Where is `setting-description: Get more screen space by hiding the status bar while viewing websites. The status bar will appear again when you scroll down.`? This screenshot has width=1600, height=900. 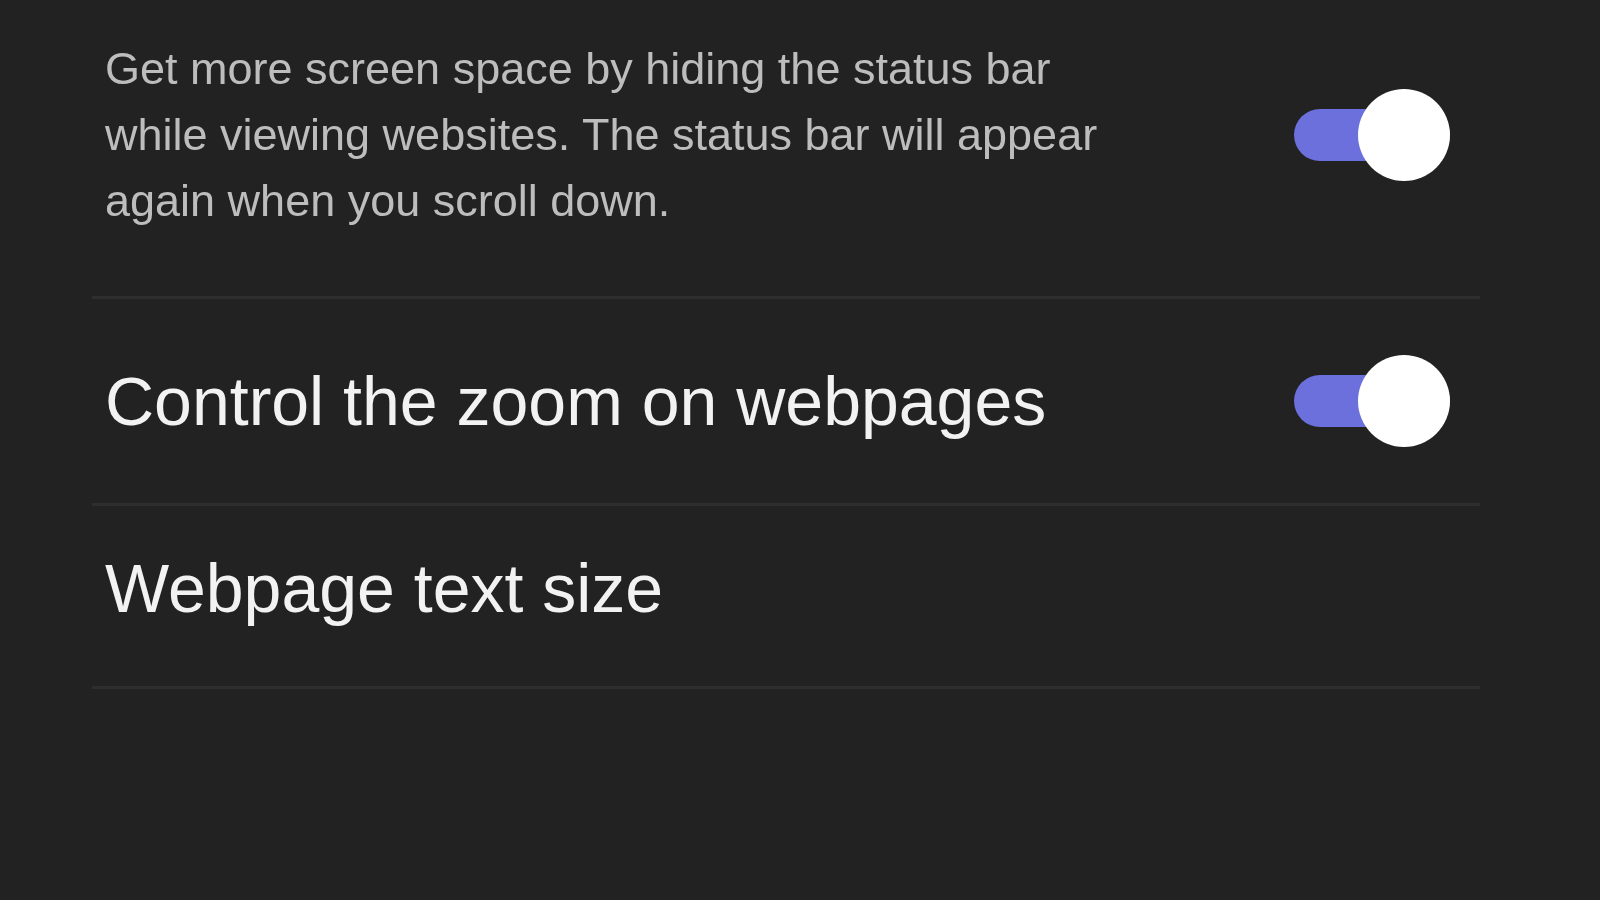 setting-description: Get more screen space by hiding the status bar while viewing websites. The status bar will appear again when you scroll down. is located at coordinates (602, 135).